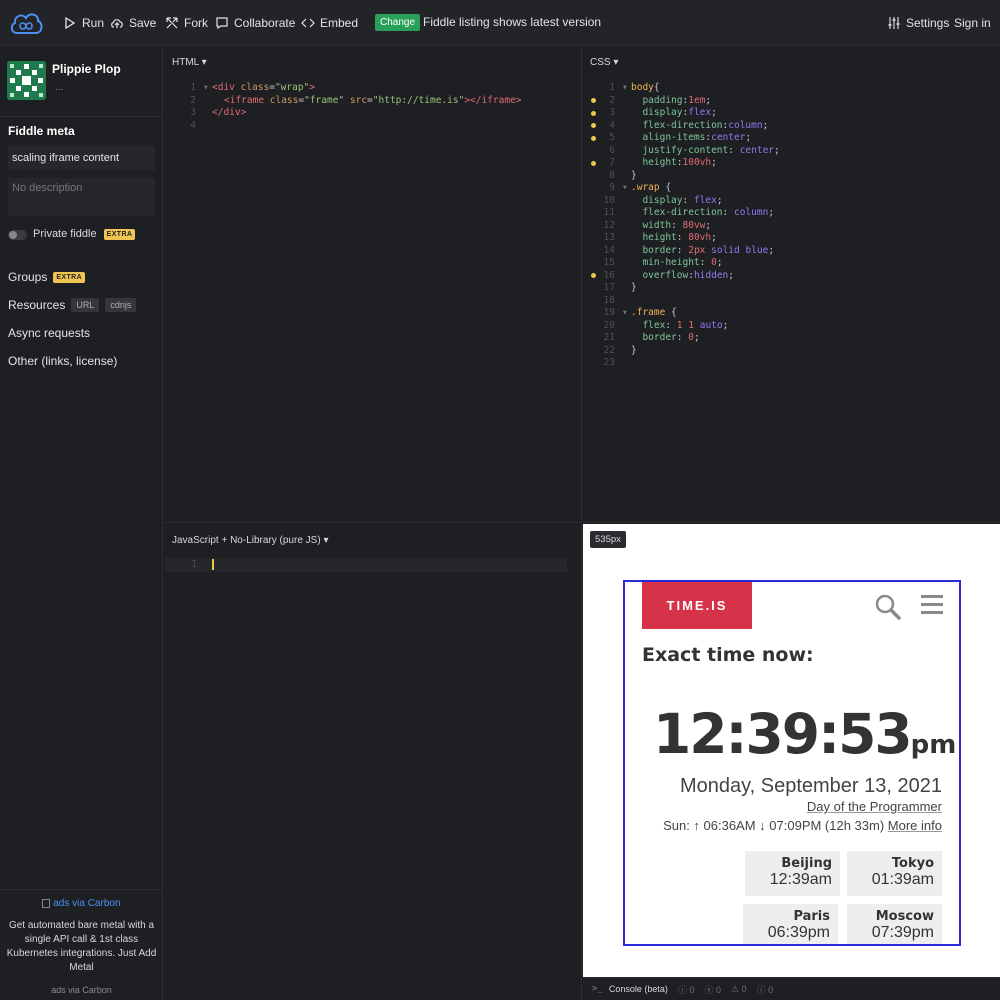 This screenshot has height=1000, width=1000. I want to click on fiddle-description-input, so click(81, 197).